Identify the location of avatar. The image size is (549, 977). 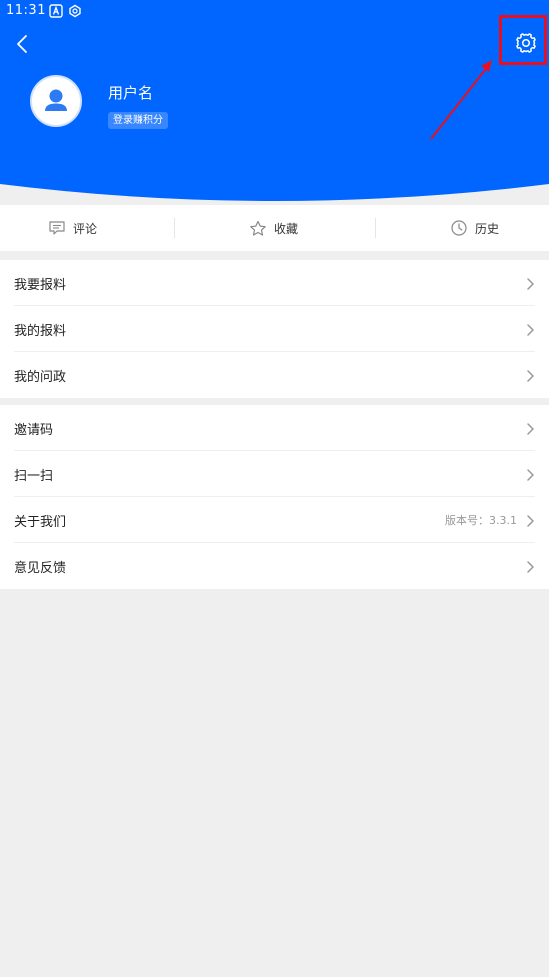
(56, 101).